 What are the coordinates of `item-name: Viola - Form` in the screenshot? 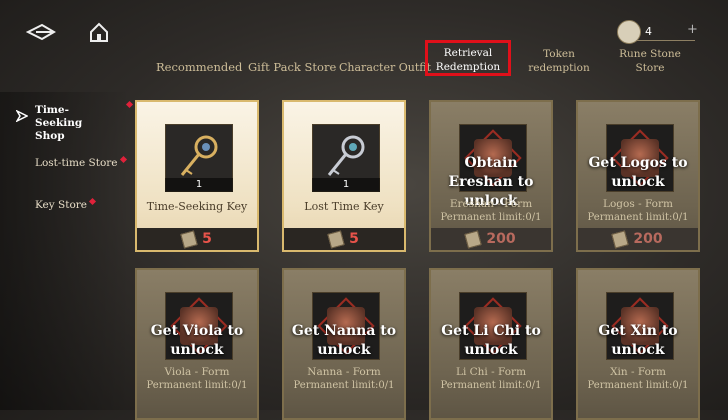 It's located at (197, 372).